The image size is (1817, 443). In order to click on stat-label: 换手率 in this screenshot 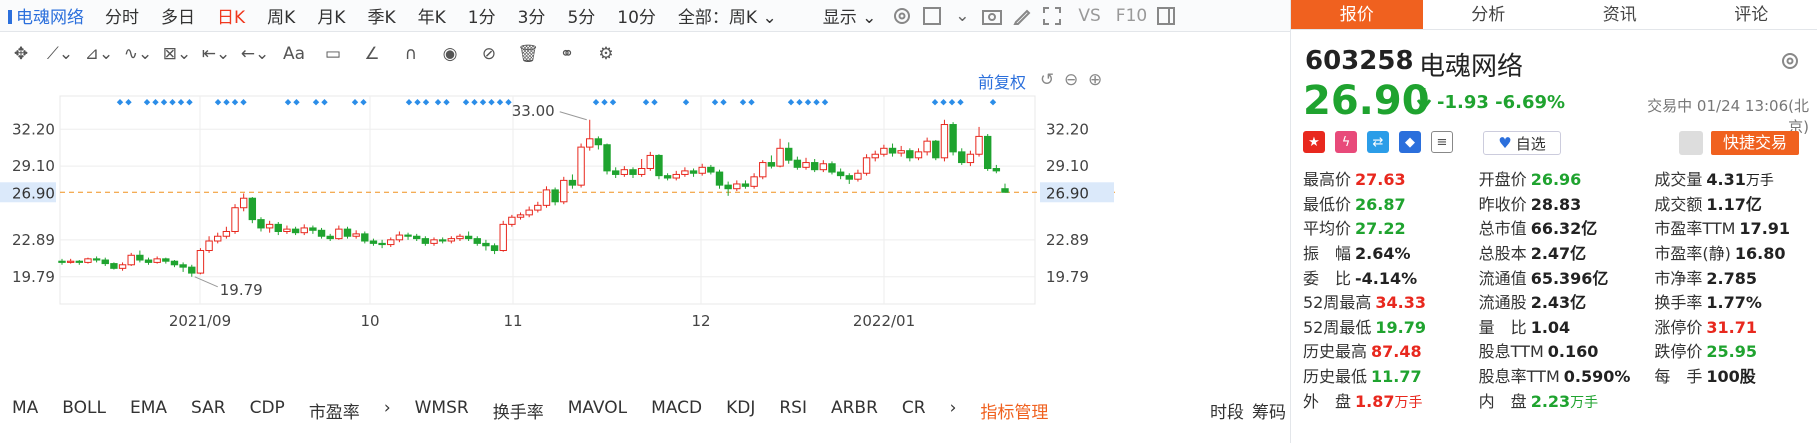, I will do `click(1678, 303)`.